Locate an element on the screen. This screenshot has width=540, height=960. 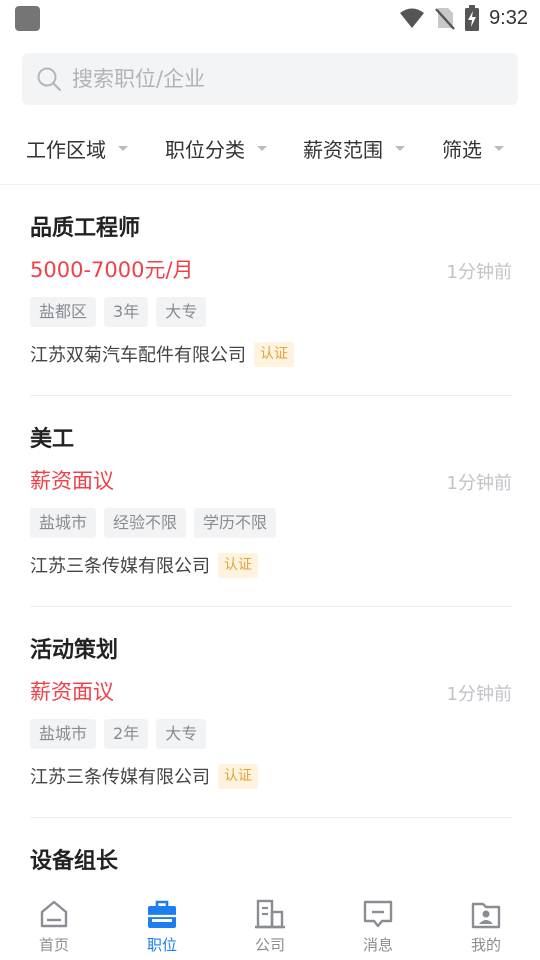
company-name: 江苏双菊汽车配件有限公司 is located at coordinates (138, 355).